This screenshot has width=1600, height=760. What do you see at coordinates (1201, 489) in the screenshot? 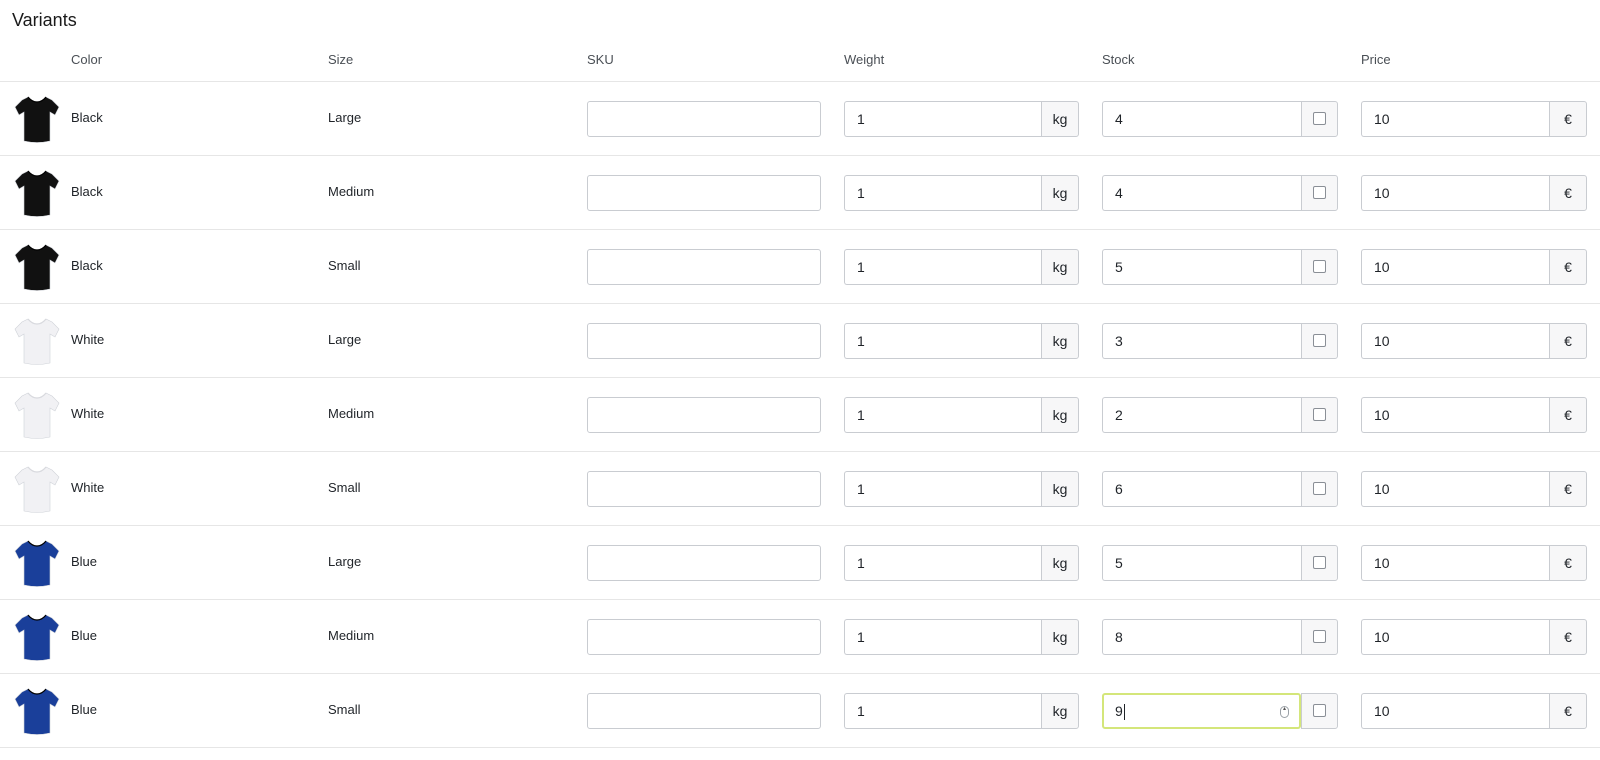
I see `stock-input: 6` at bounding box center [1201, 489].